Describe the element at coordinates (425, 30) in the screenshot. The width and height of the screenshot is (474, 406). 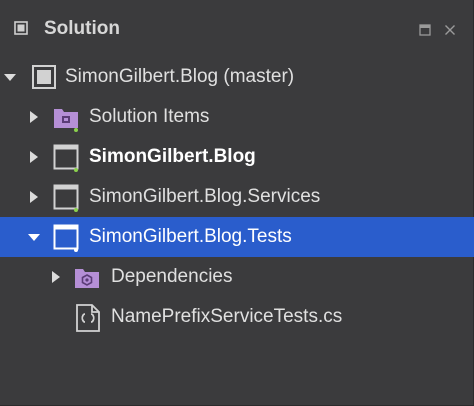
I see `dock-icon` at that location.